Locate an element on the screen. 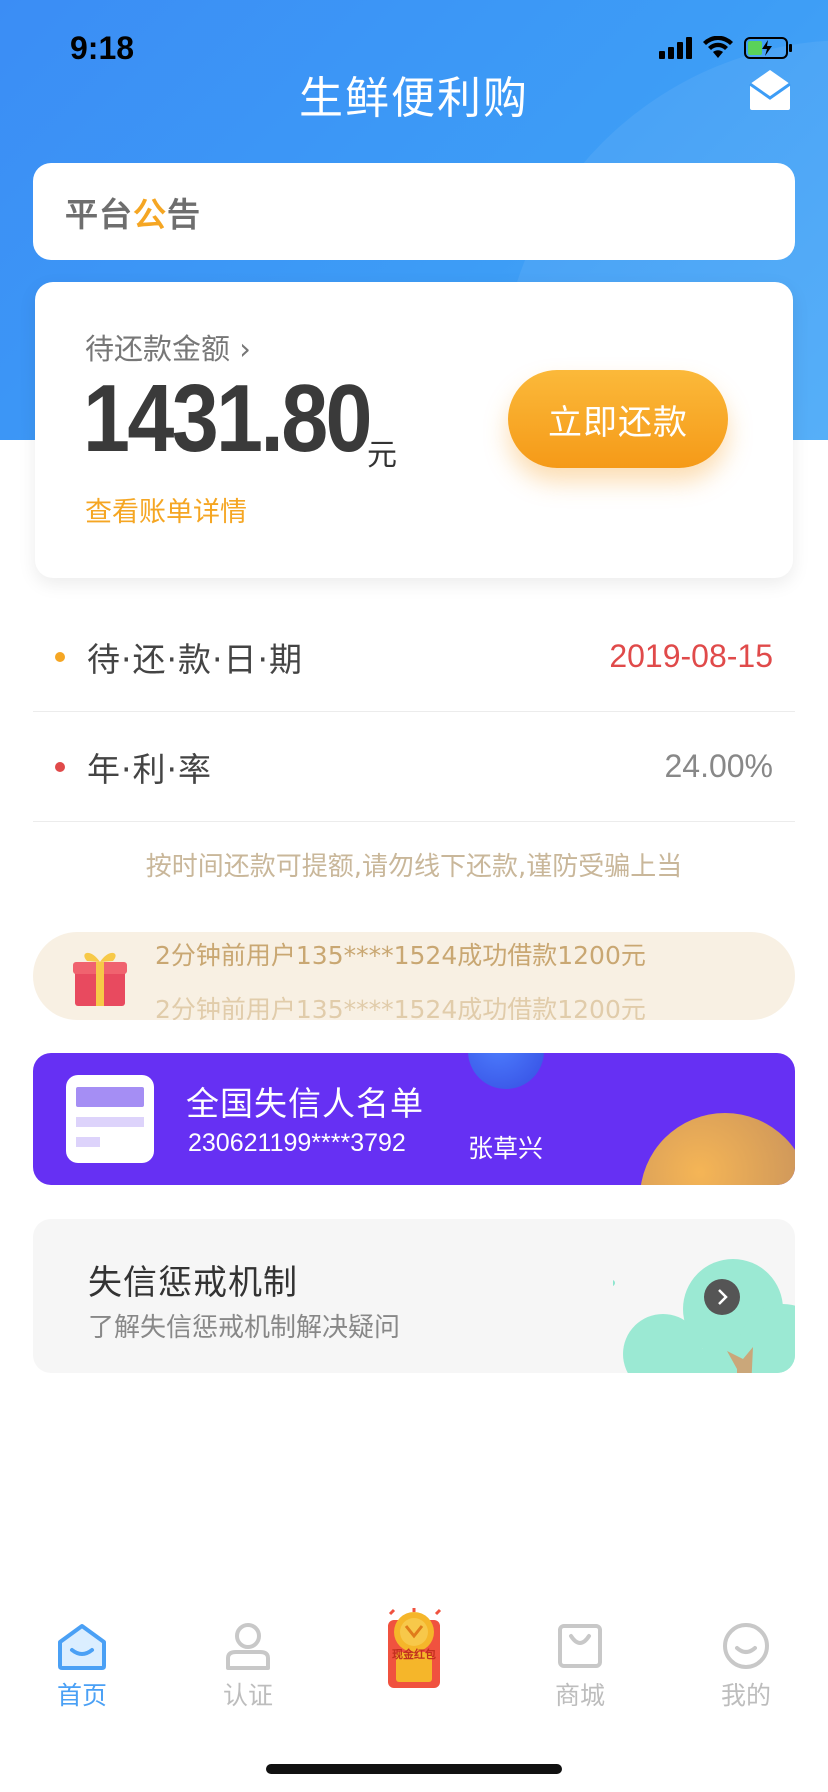 The height and width of the screenshot is (1792, 828). punishment-arrow-button is located at coordinates (722, 1297).